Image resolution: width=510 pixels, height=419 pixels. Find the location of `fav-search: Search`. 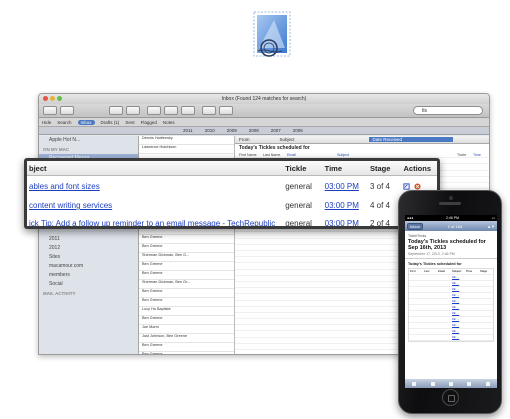

fav-search: Search is located at coordinates (64, 122).